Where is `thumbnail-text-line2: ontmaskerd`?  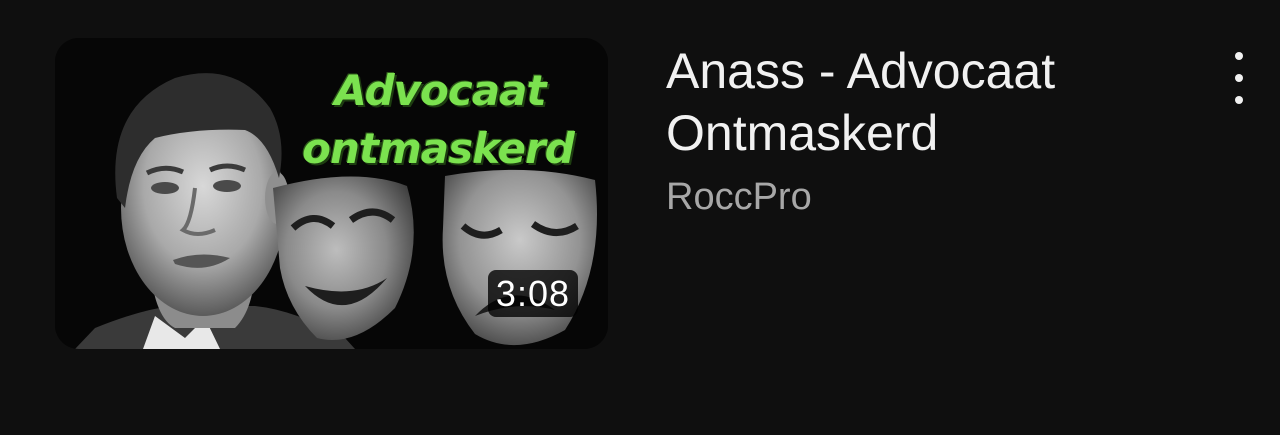 thumbnail-text-line2: ontmaskerd is located at coordinates (438, 148).